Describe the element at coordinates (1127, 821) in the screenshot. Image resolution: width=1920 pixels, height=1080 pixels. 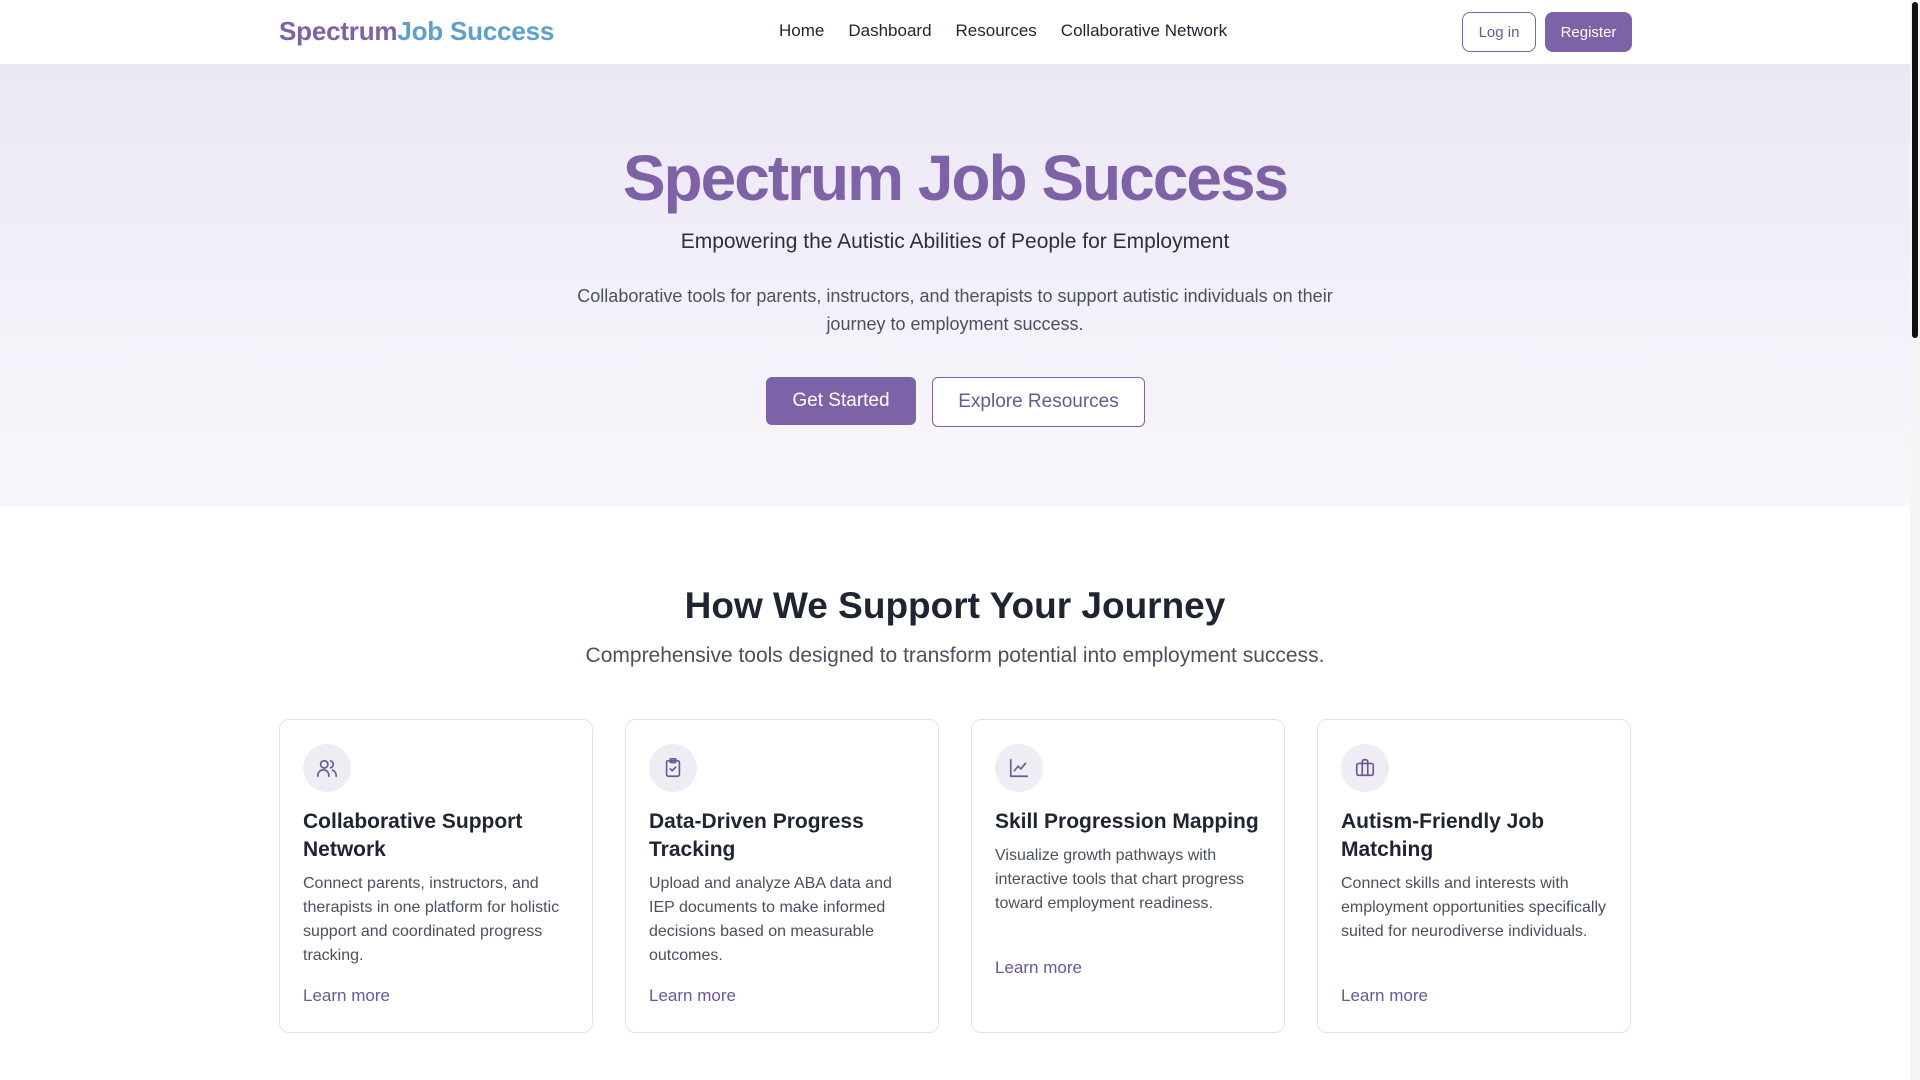
I see `feature-card-title: Skill Progression Mapping` at that location.